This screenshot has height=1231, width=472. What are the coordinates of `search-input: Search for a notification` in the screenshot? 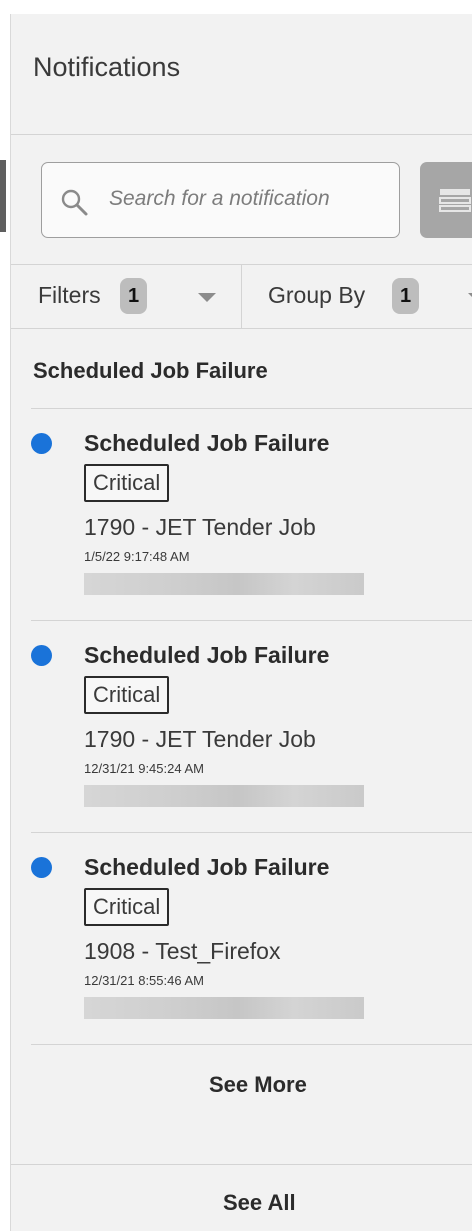 It's located at (220, 200).